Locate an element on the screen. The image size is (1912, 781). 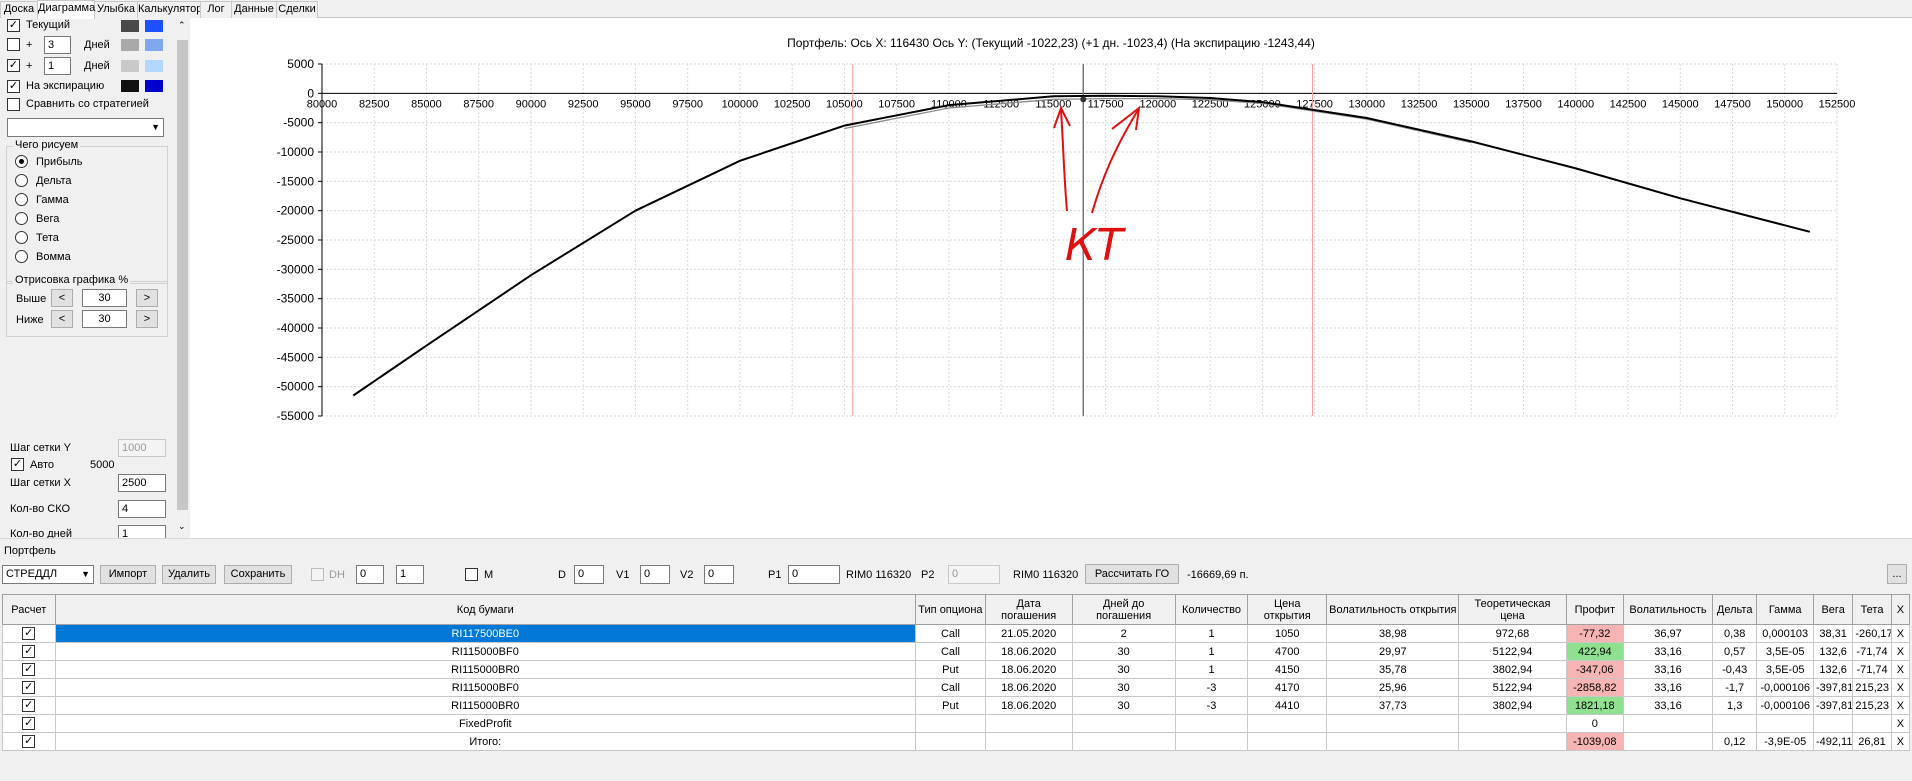
table-row: ✓ Итого: -1039,08 0,12 -3,9E-05 -492,11 26,81 X is located at coordinates (956, 741).